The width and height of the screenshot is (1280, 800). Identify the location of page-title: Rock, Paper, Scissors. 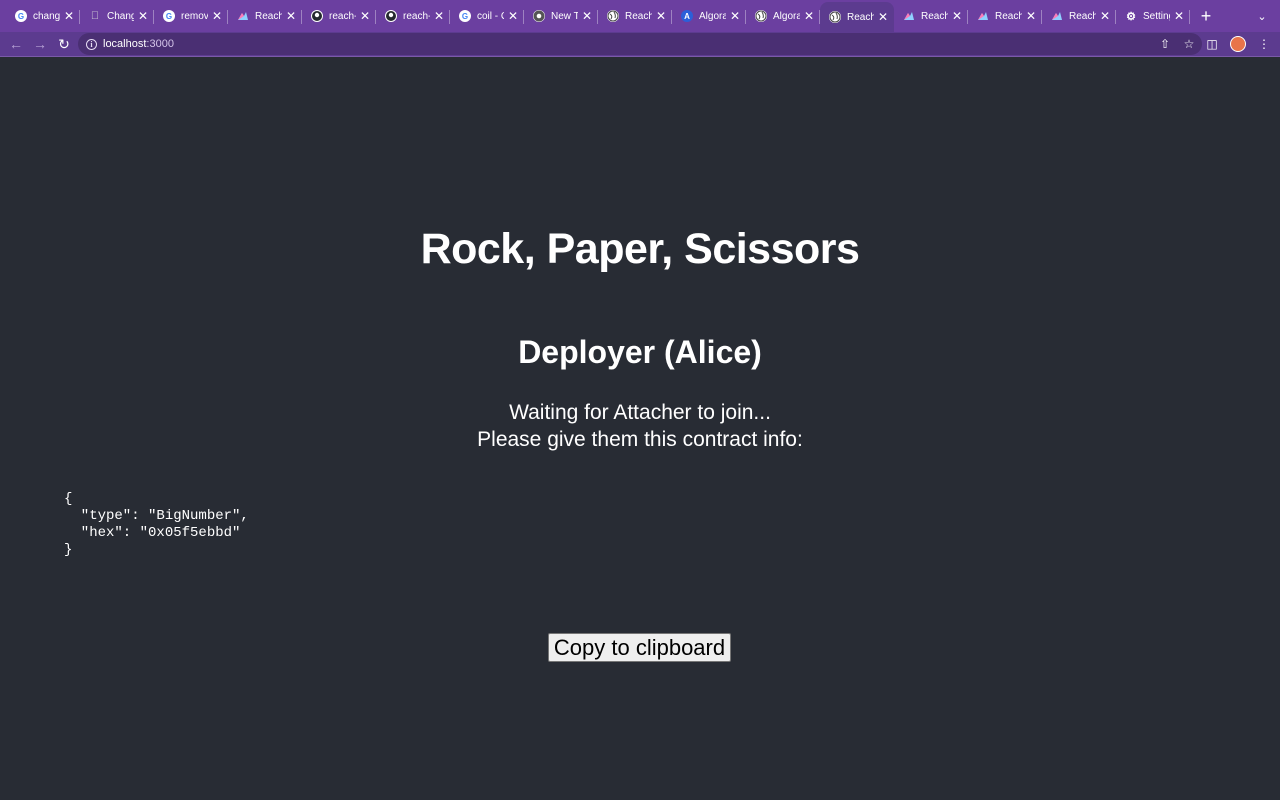
(640, 249).